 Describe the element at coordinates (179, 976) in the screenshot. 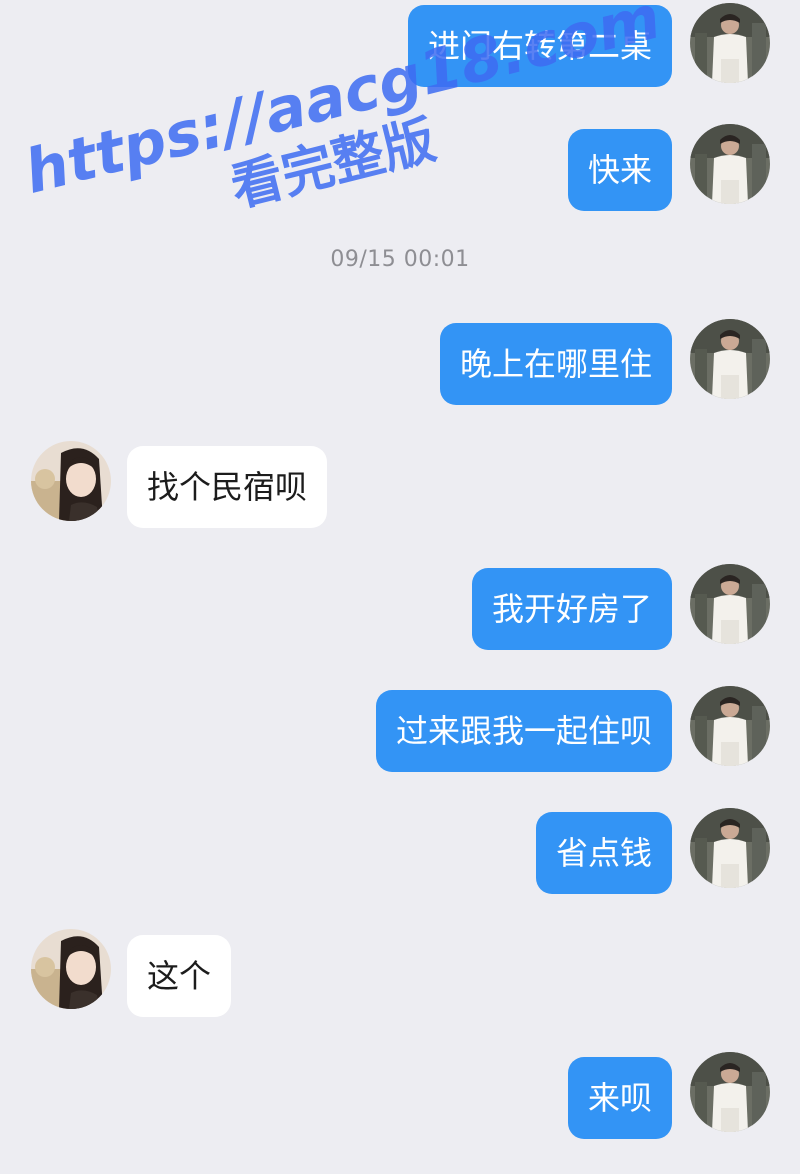

I see `message-bubble-incoming: 这个` at that location.